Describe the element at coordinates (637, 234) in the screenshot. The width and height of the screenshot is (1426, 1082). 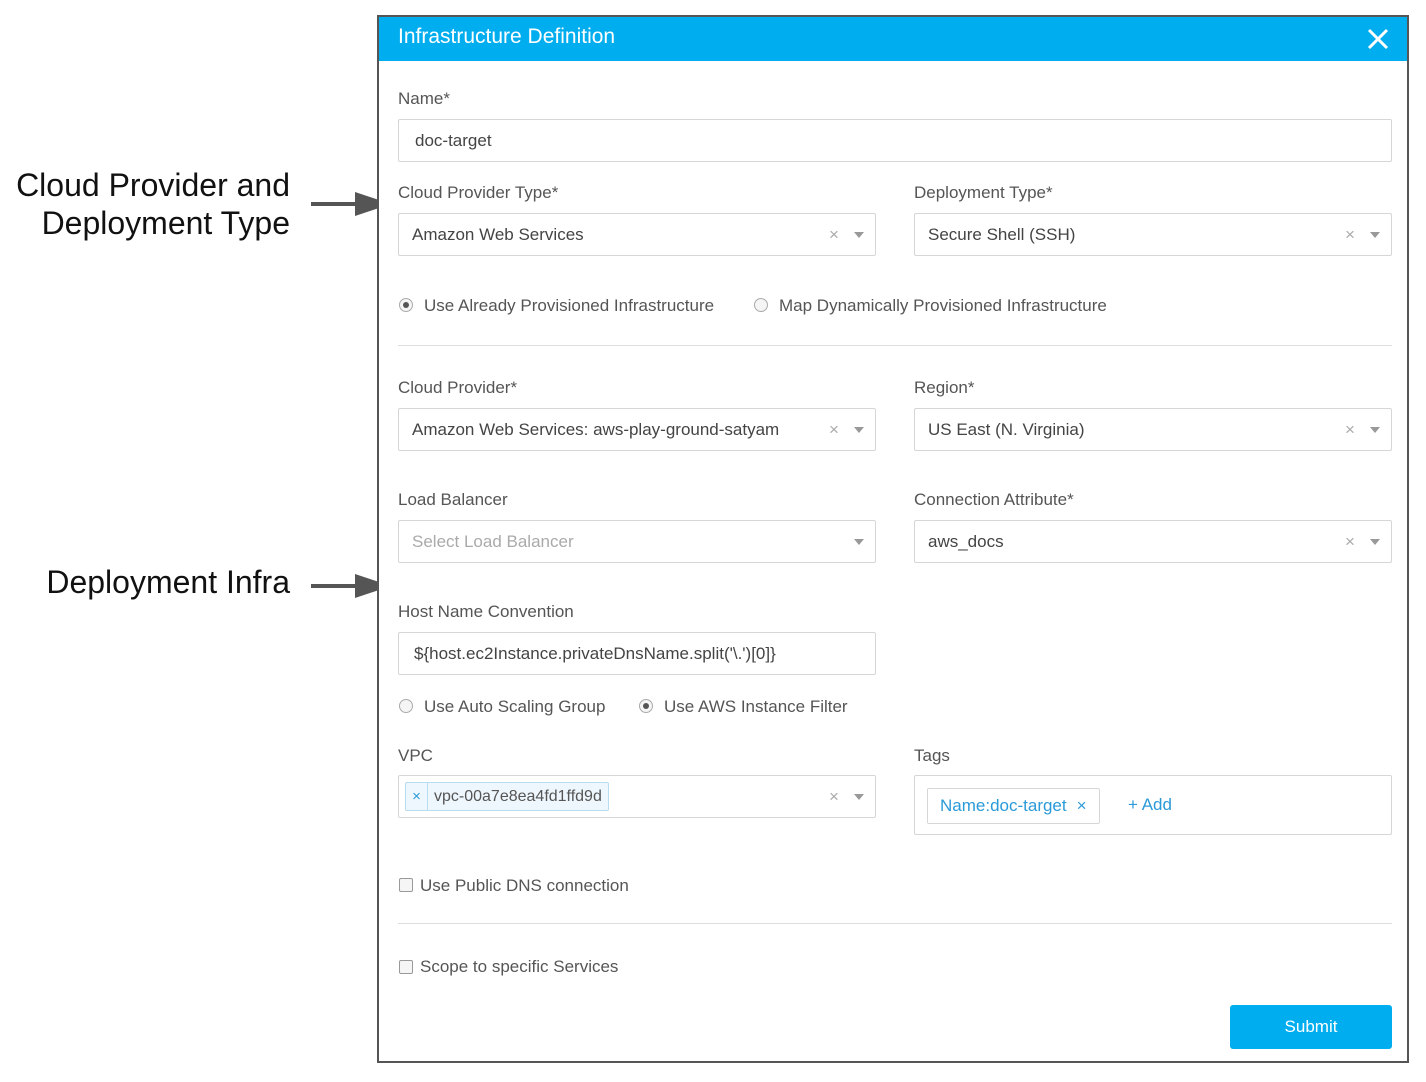
I see `cloud-provider-type-select: Amazon Web Services ×` at that location.